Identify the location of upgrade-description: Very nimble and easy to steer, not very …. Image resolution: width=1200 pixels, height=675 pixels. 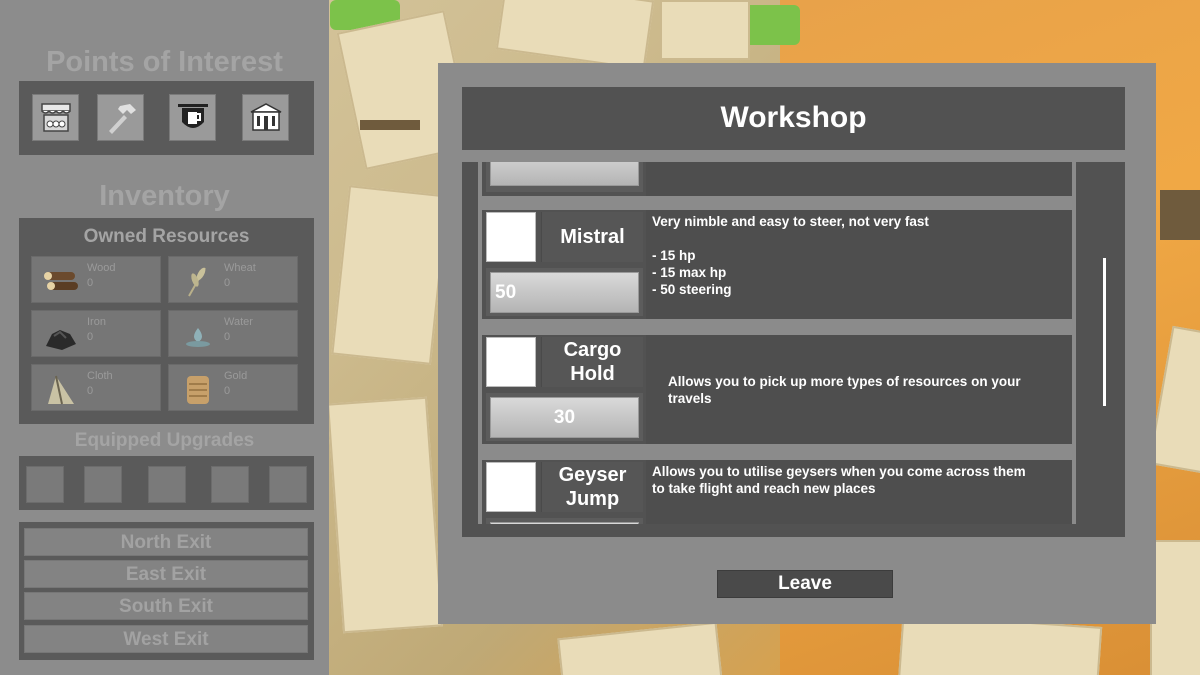
(859, 264).